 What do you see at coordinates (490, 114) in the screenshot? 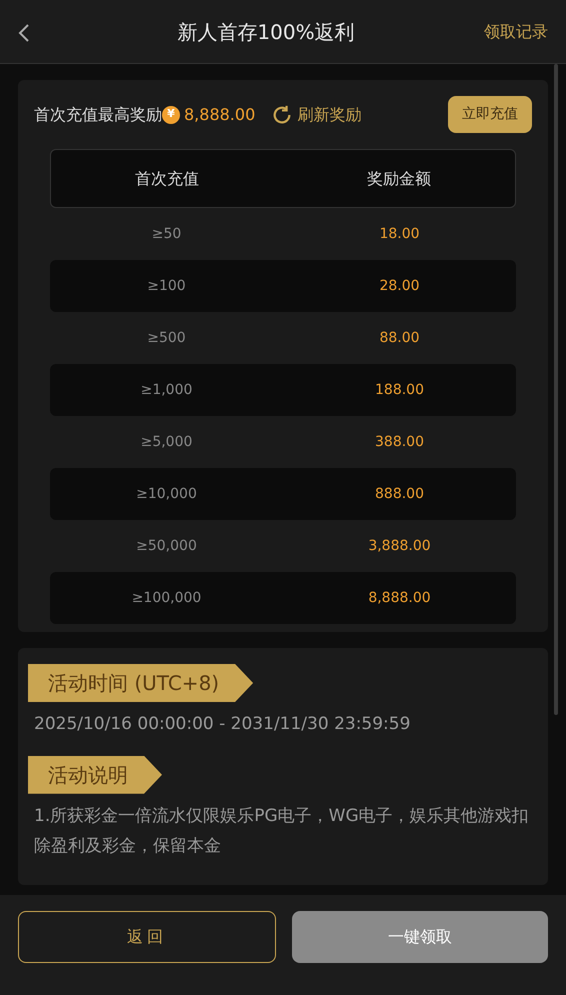
I see `deposit-button: 立即充值` at bounding box center [490, 114].